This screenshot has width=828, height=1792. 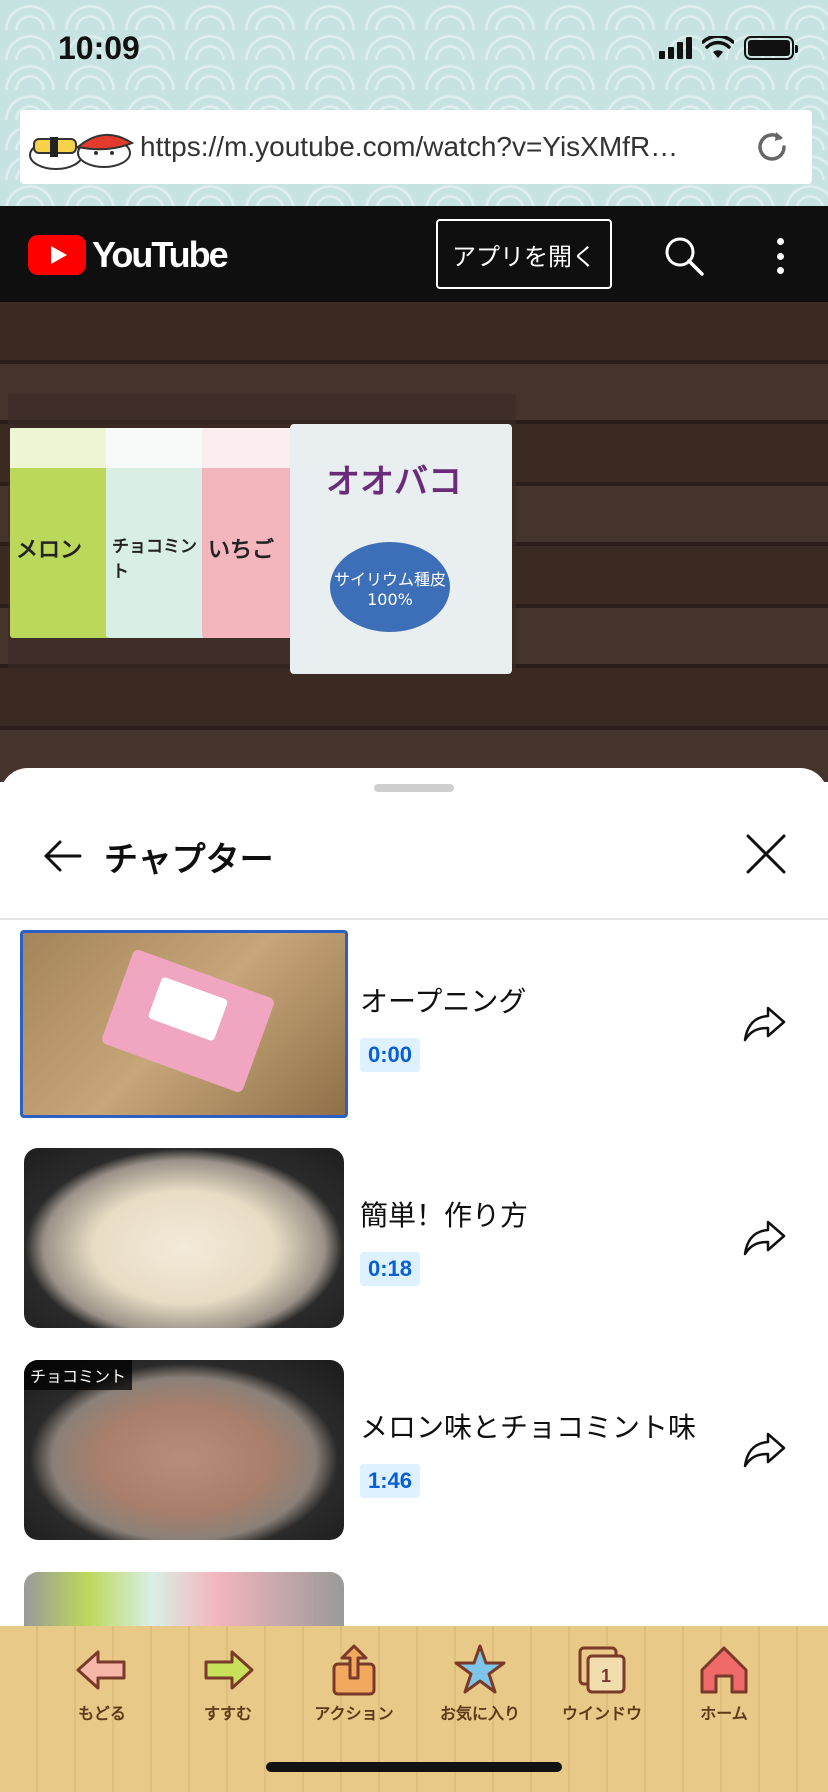 What do you see at coordinates (414, 1453) in the screenshot?
I see `chapter-item: チョコミント メロン味とチョコミント味 1:46` at bounding box center [414, 1453].